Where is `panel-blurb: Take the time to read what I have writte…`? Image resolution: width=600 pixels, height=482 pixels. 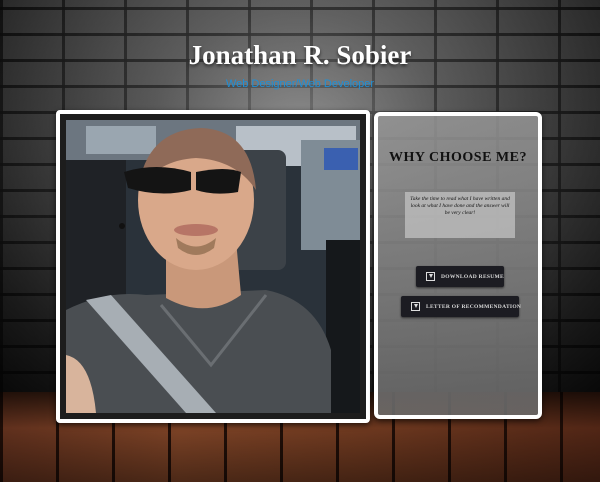
panel-blurb: Take the time to read what I have writte… is located at coordinates (460, 215).